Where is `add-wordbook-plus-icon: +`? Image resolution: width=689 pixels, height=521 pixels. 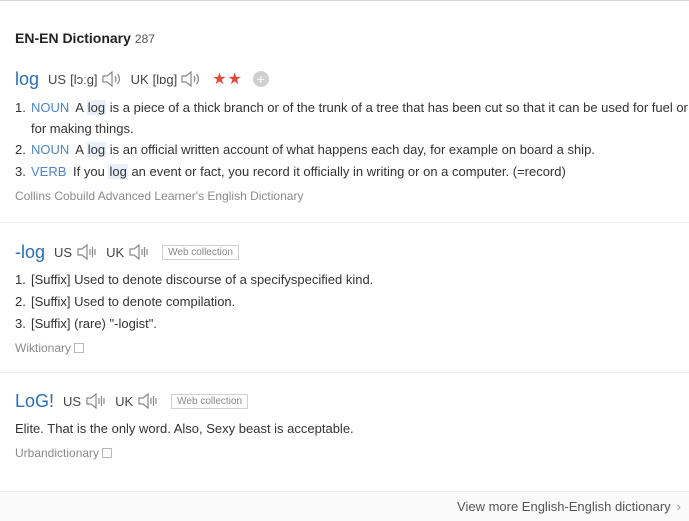 add-wordbook-plus-icon: + is located at coordinates (260, 79).